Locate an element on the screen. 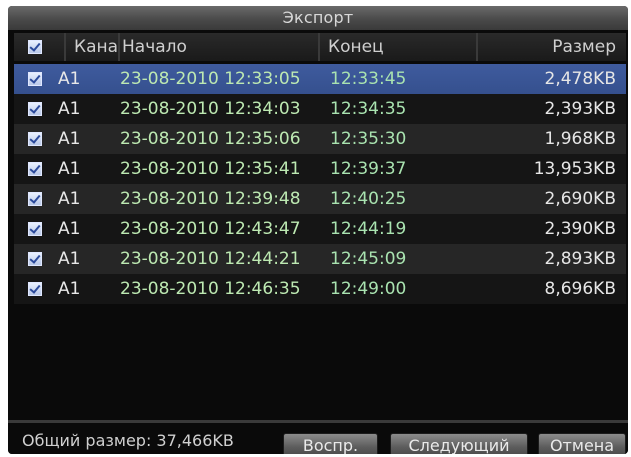 The width and height of the screenshot is (631, 457). end-time-cell: 12:45:09 is located at coordinates (368, 259).